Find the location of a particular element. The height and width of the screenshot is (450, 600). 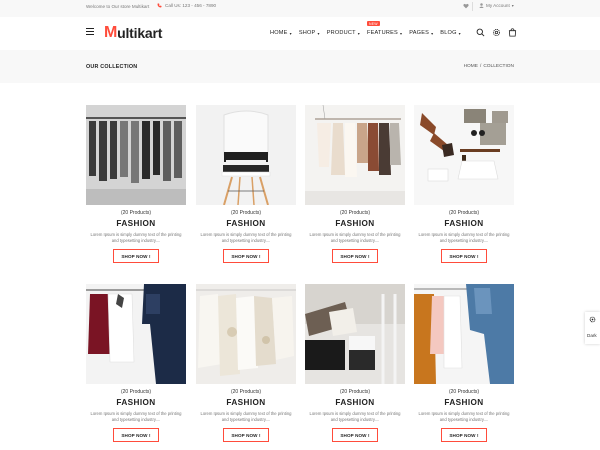

topbar-divider is located at coordinates (472, 6).